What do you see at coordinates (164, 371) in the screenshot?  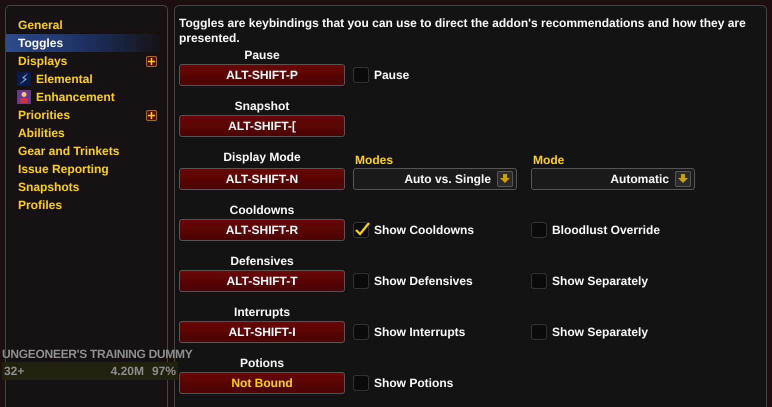 I see `nameplate-percent: 97%` at bounding box center [164, 371].